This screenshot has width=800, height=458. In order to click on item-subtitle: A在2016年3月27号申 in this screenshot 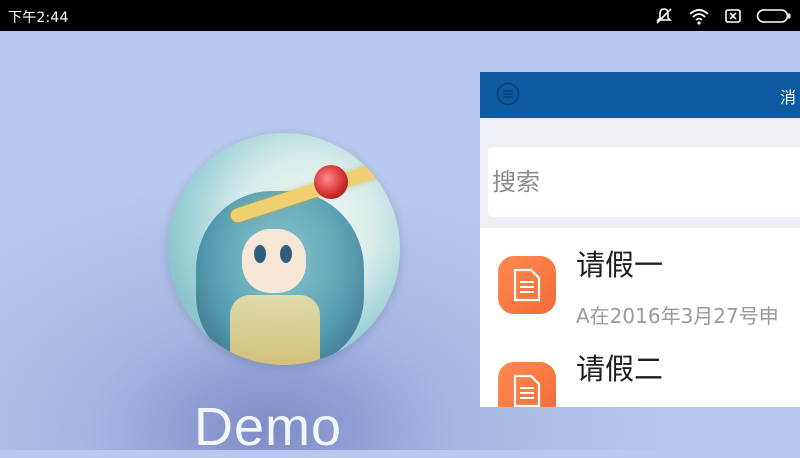, I will do `click(677, 316)`.